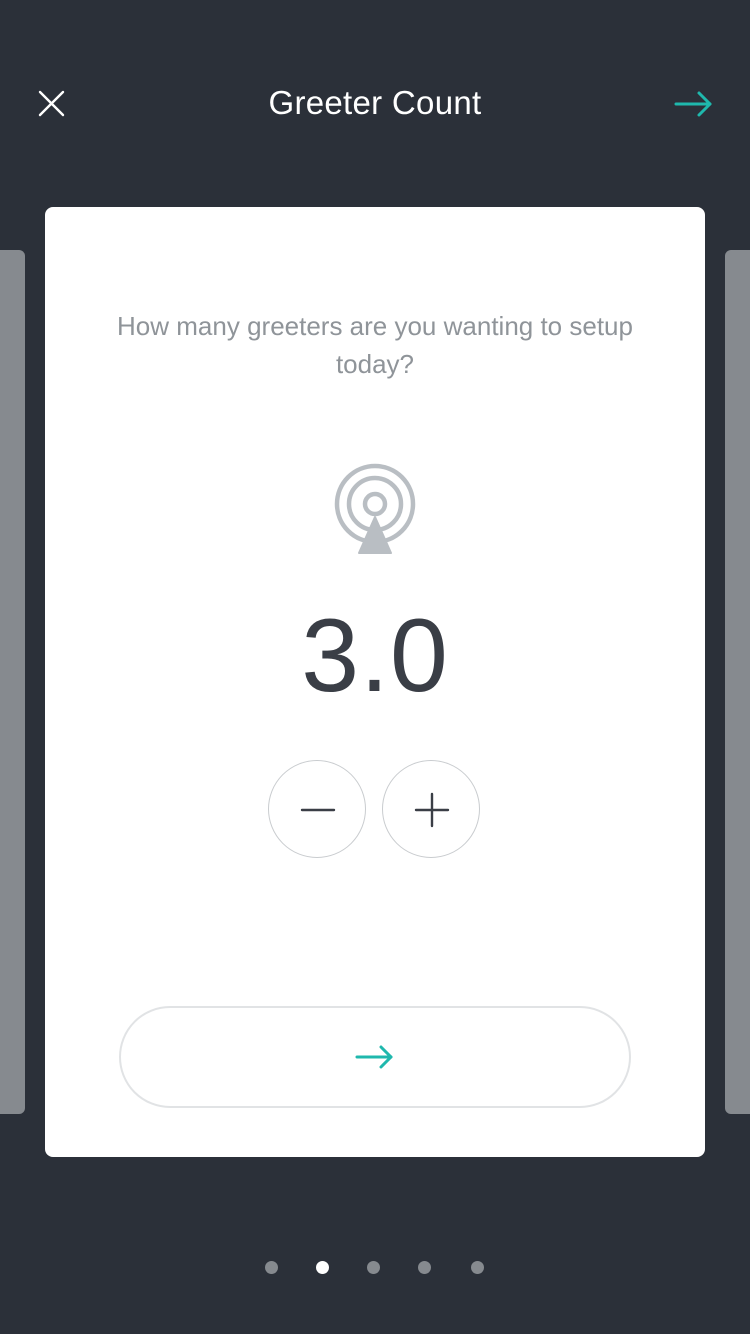 Image resolution: width=750 pixels, height=1334 pixels. What do you see at coordinates (375, 102) in the screenshot?
I see `page-title: Greeter Count` at bounding box center [375, 102].